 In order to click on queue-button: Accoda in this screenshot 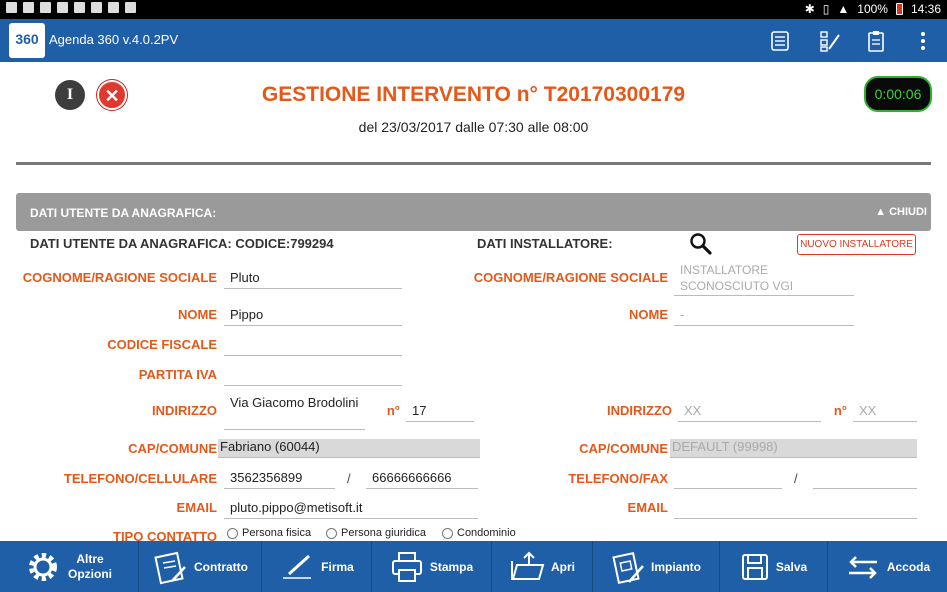, I will do `click(887, 566)`.